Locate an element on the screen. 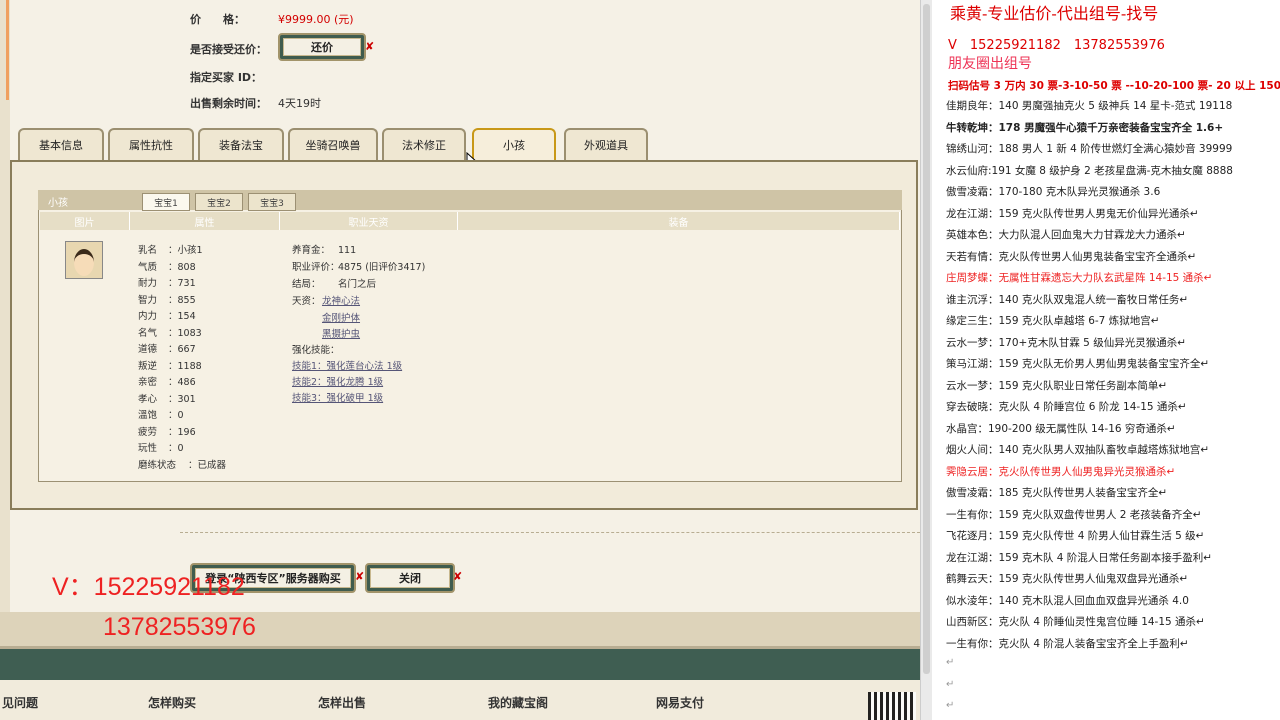 Image resolution: width=1280 pixels, height=720 pixels. tab-label: 外观道具 is located at coordinates (606, 145).